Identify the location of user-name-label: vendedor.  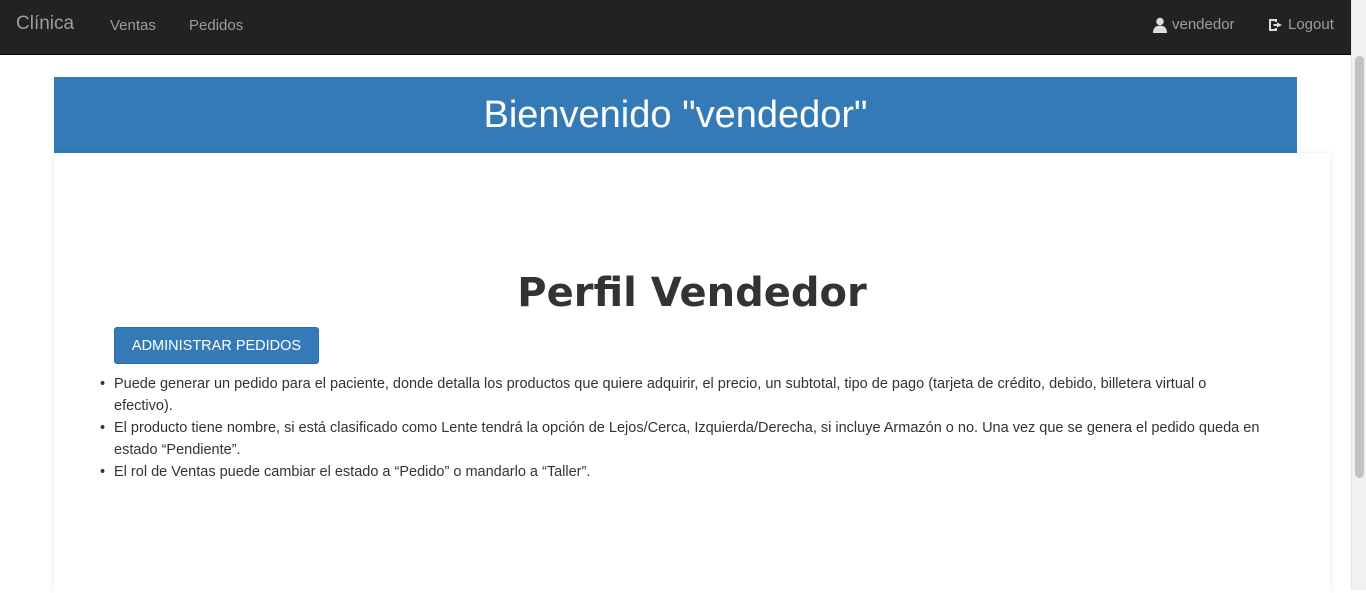
(1203, 24).